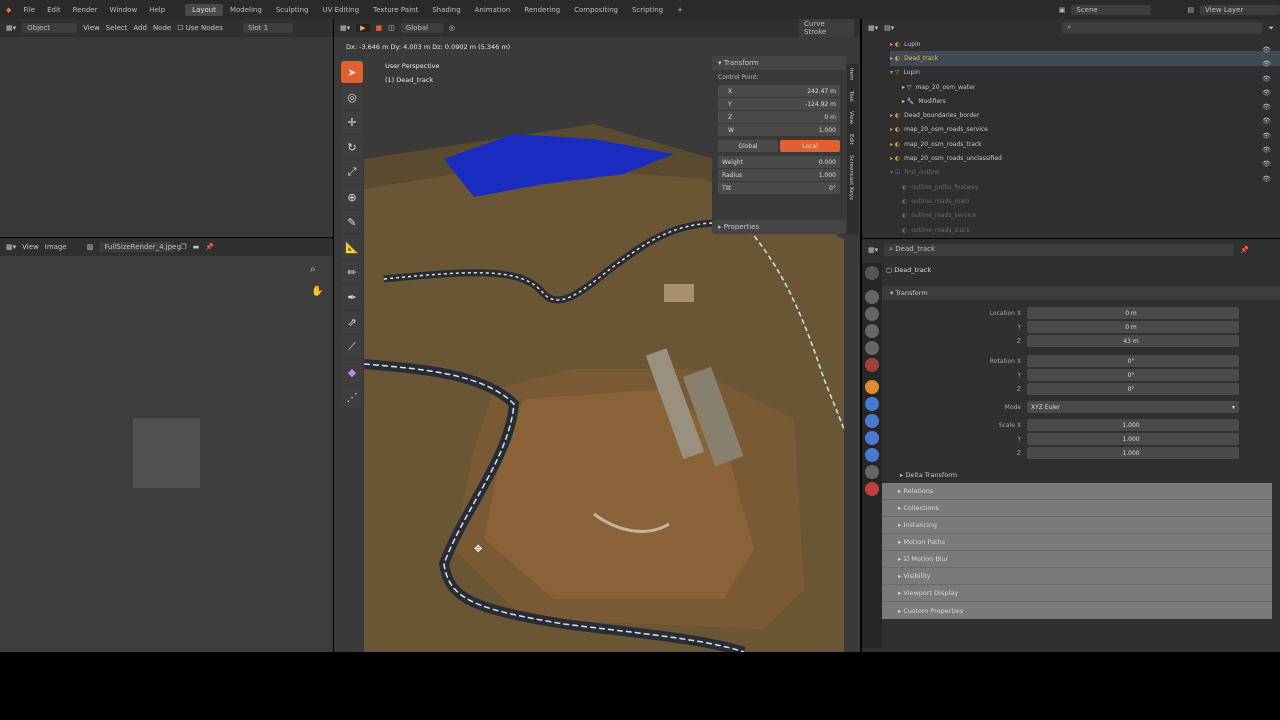 This screenshot has width=1280, height=720. I want to click on annotate-tool-icon: ✎, so click(352, 222).